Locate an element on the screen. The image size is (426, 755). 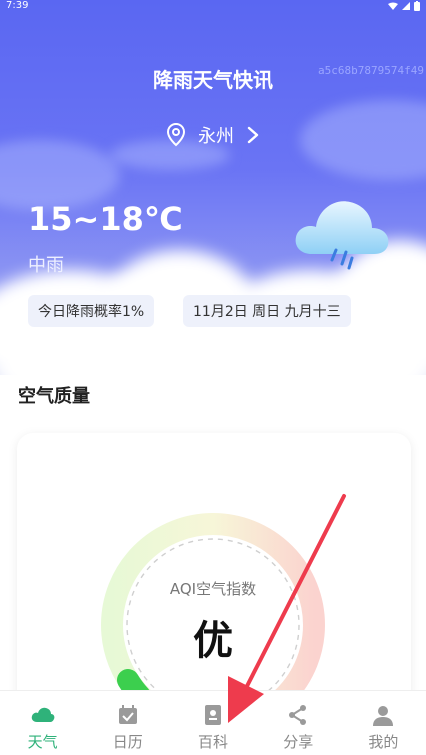
tab-profile: 我的 is located at coordinates (383, 723).